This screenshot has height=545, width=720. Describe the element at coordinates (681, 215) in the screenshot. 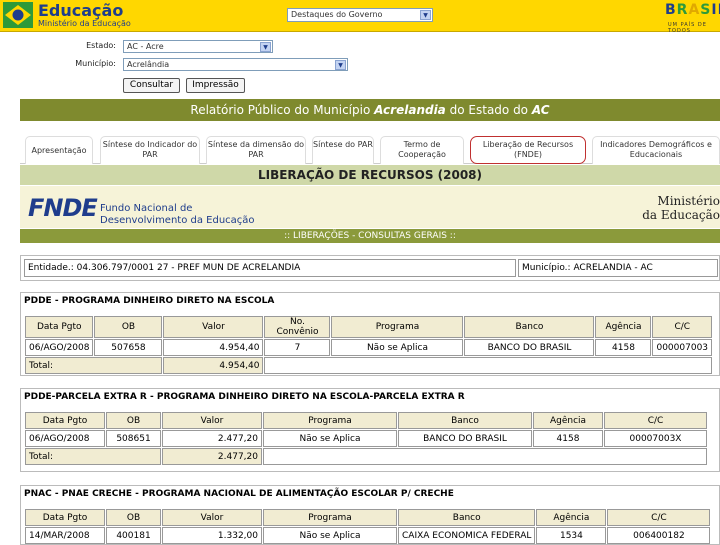

I see `ministerio-line2: da Educação` at that location.